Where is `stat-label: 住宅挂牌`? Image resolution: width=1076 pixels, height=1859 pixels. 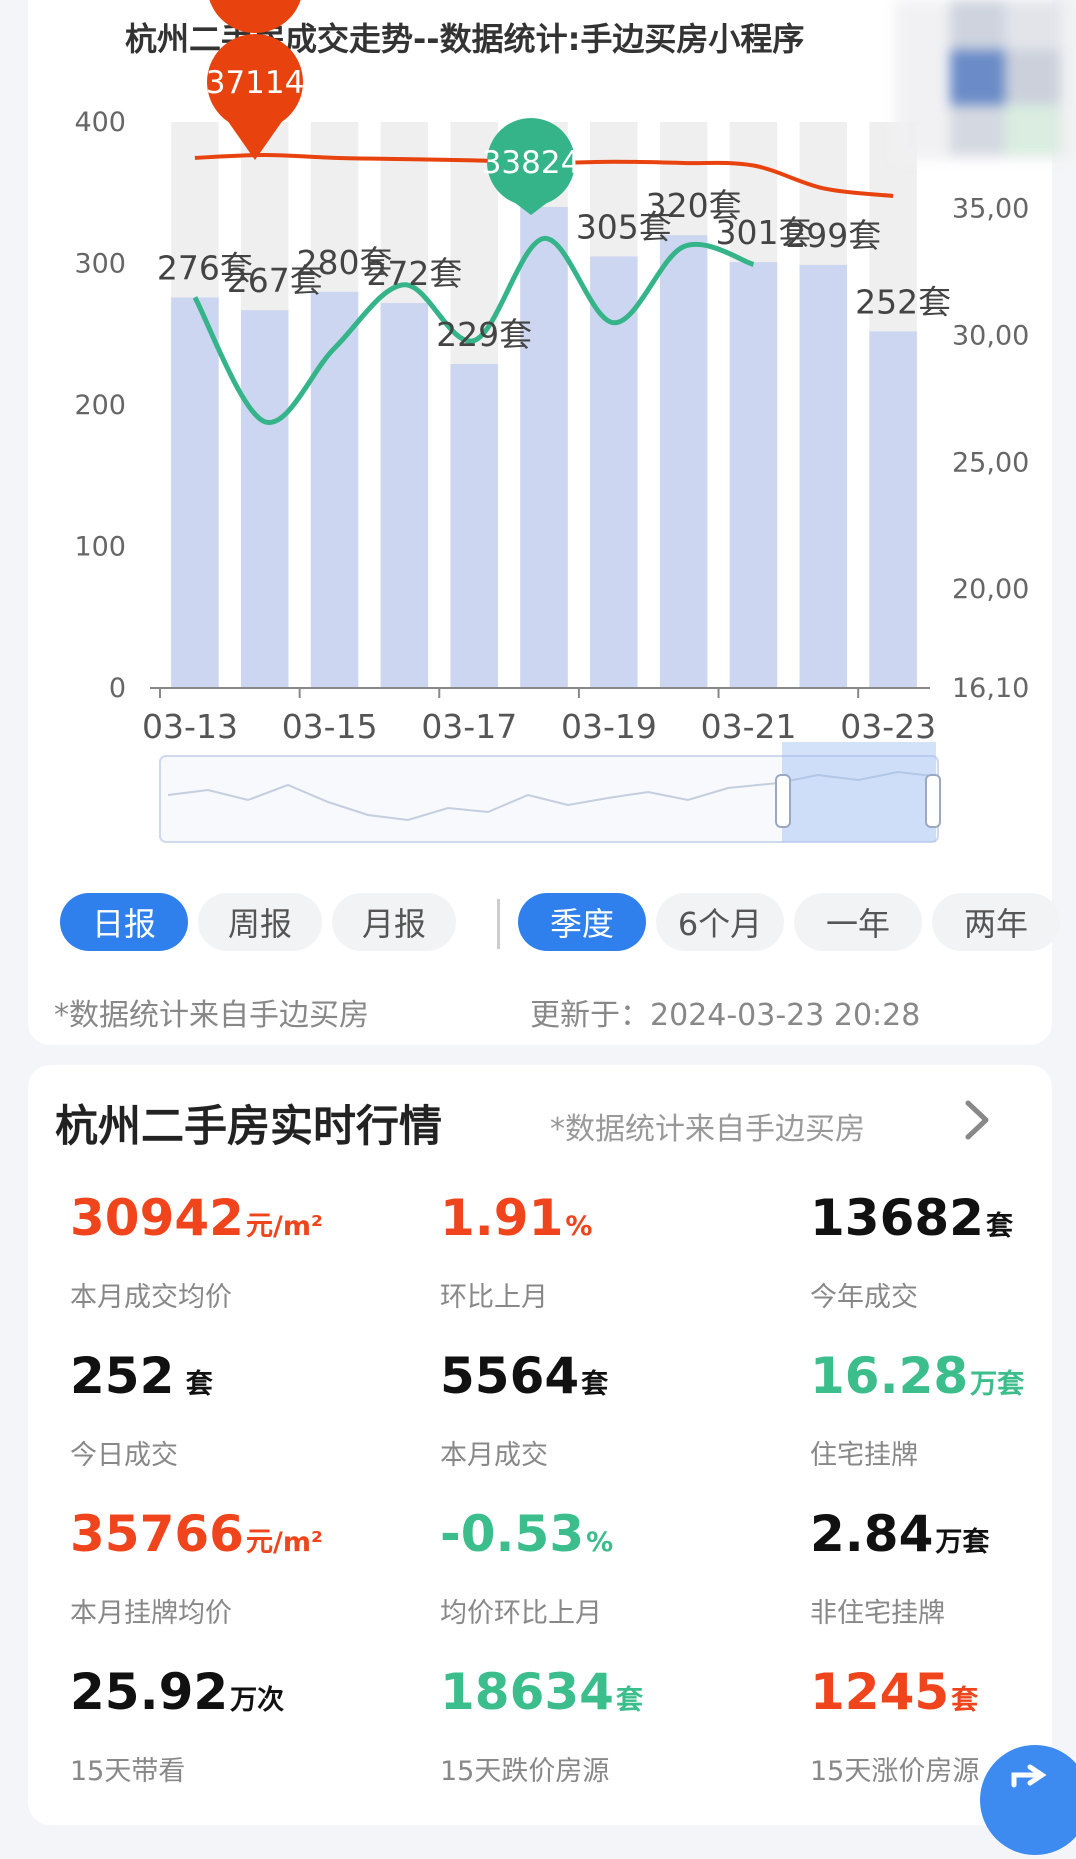 stat-label: 住宅挂牌 is located at coordinates (864, 1455).